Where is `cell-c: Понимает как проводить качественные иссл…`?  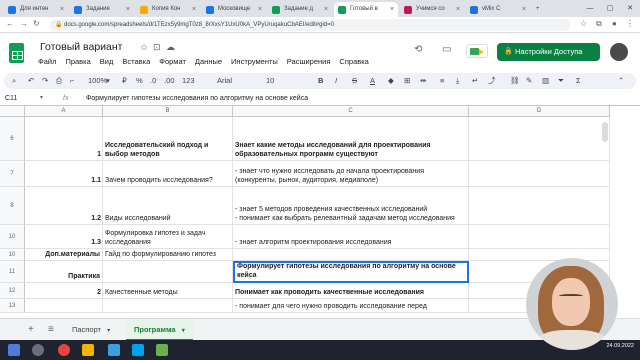
cell-c: Понимает как проводить качественные иссл… is located at coordinates (351, 291).